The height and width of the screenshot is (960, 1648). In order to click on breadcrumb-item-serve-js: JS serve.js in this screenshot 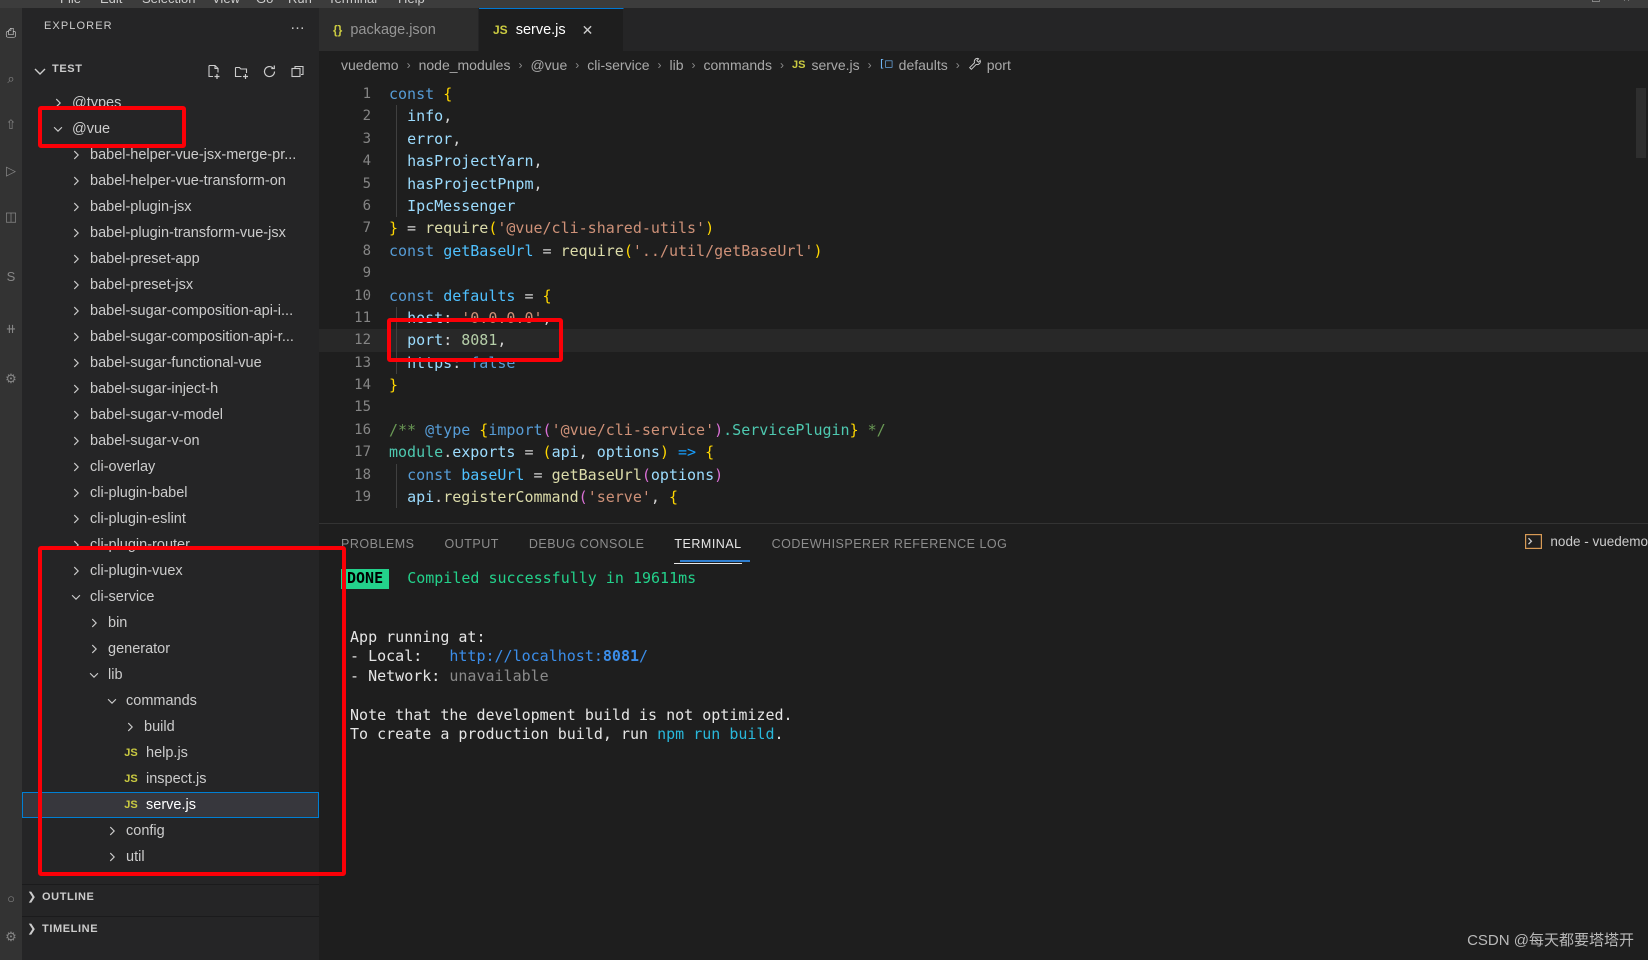, I will do `click(826, 65)`.